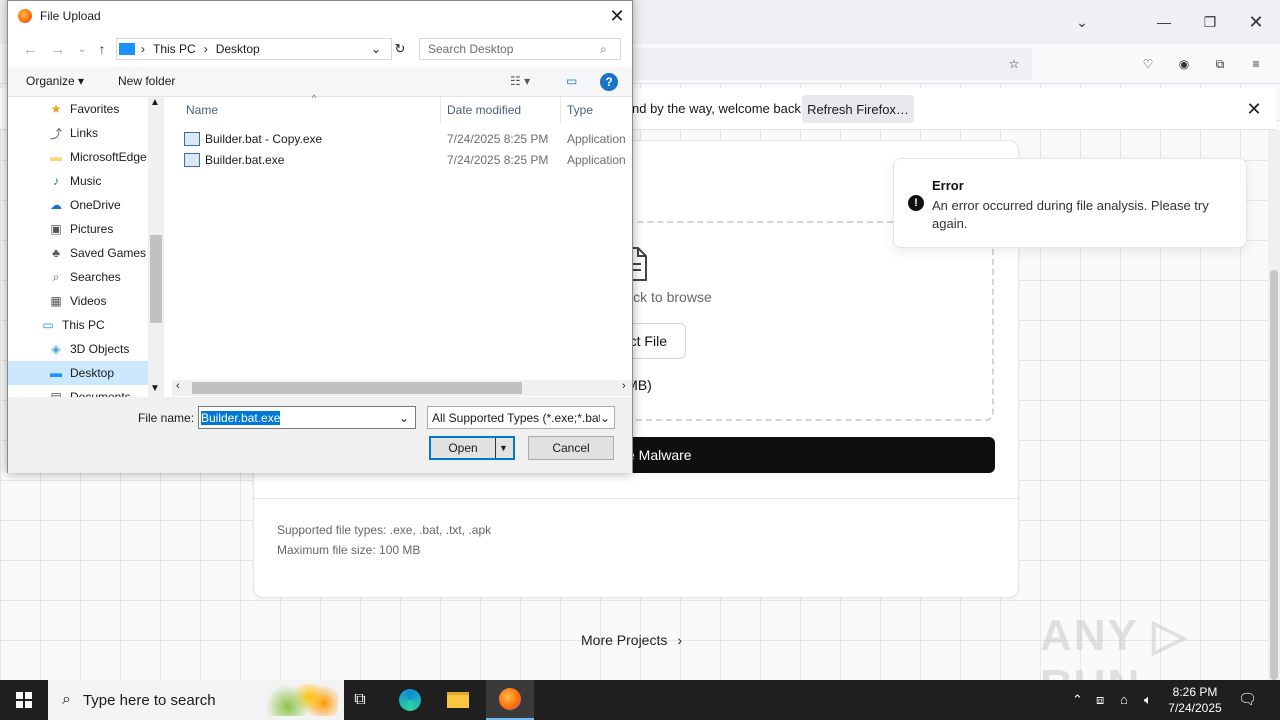  I want to click on firefox-app-icon, so click(510, 700).